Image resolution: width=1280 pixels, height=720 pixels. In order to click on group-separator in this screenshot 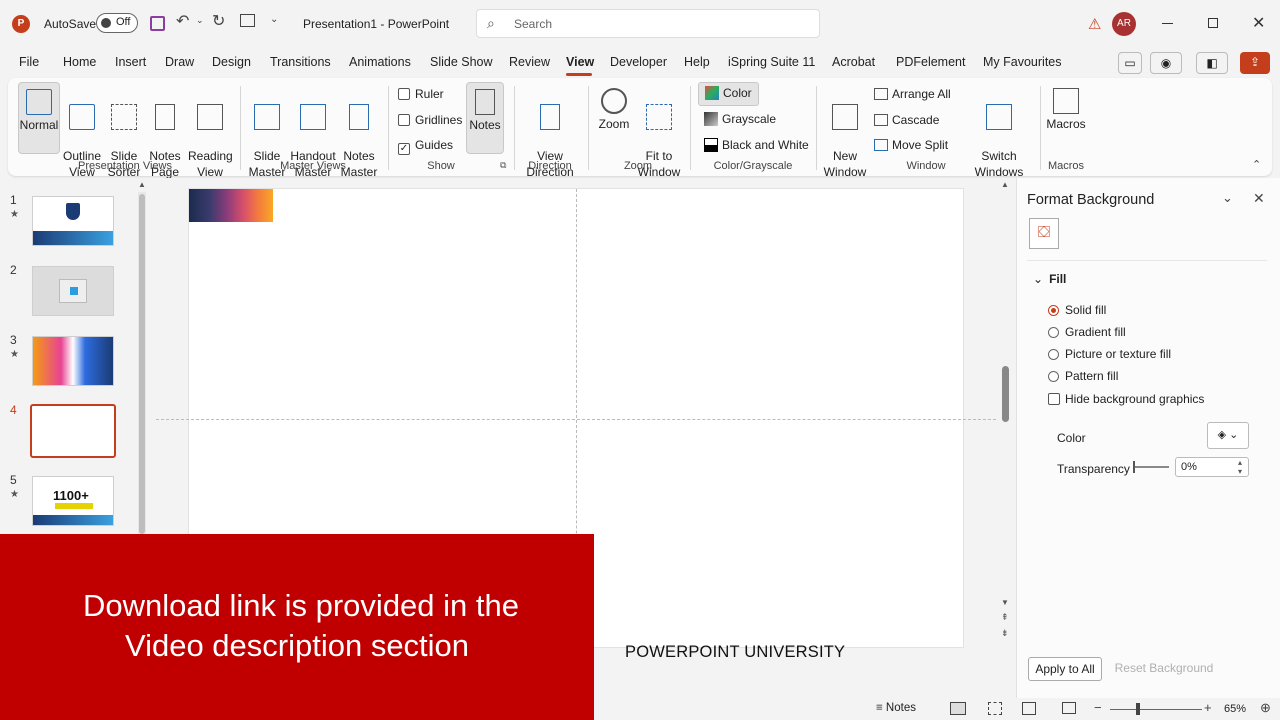, I will do `click(1040, 128)`.